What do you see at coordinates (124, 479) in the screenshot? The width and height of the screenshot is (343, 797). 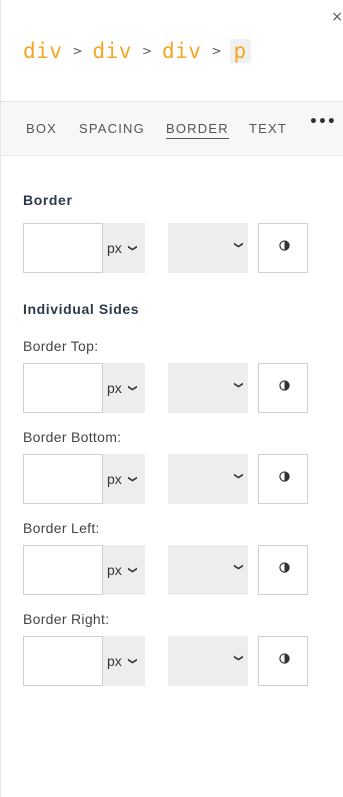 I see `border-bottom-unit-select: px ❯` at bounding box center [124, 479].